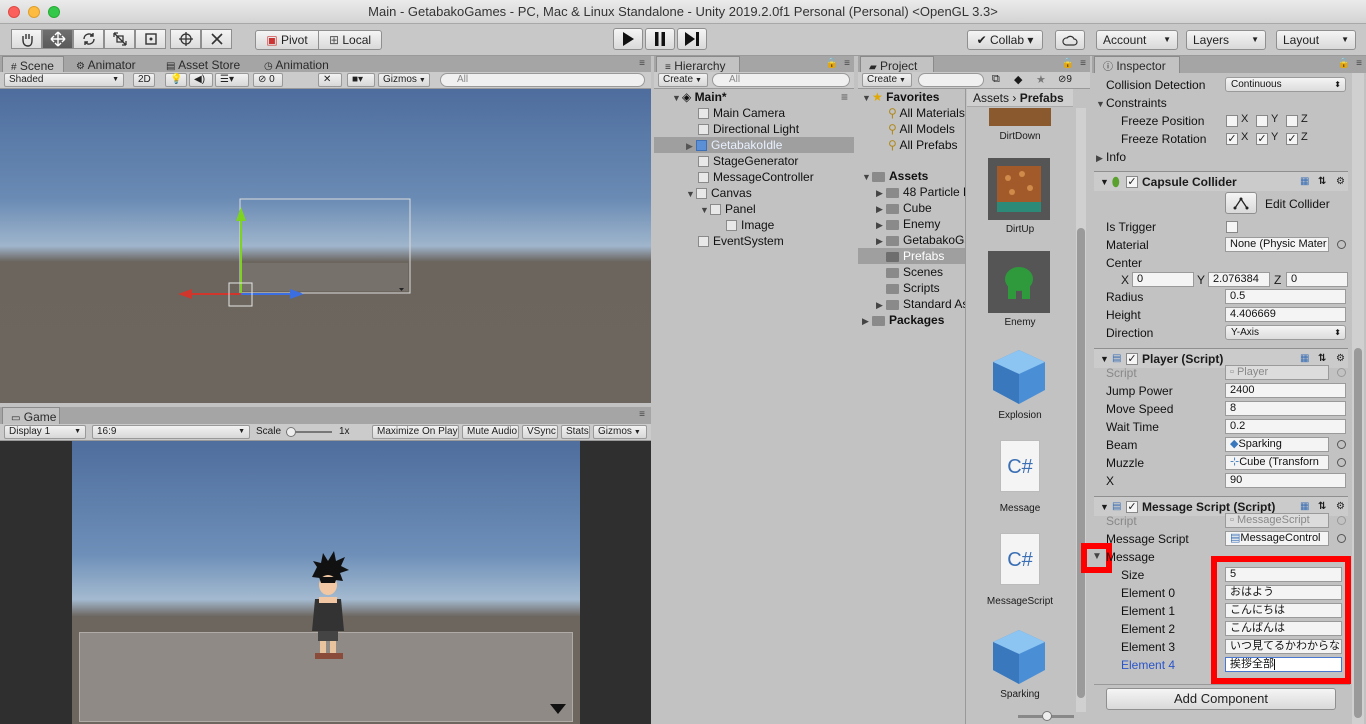  Describe the element at coordinates (119, 39) in the screenshot. I see `scale-tool-button` at that location.